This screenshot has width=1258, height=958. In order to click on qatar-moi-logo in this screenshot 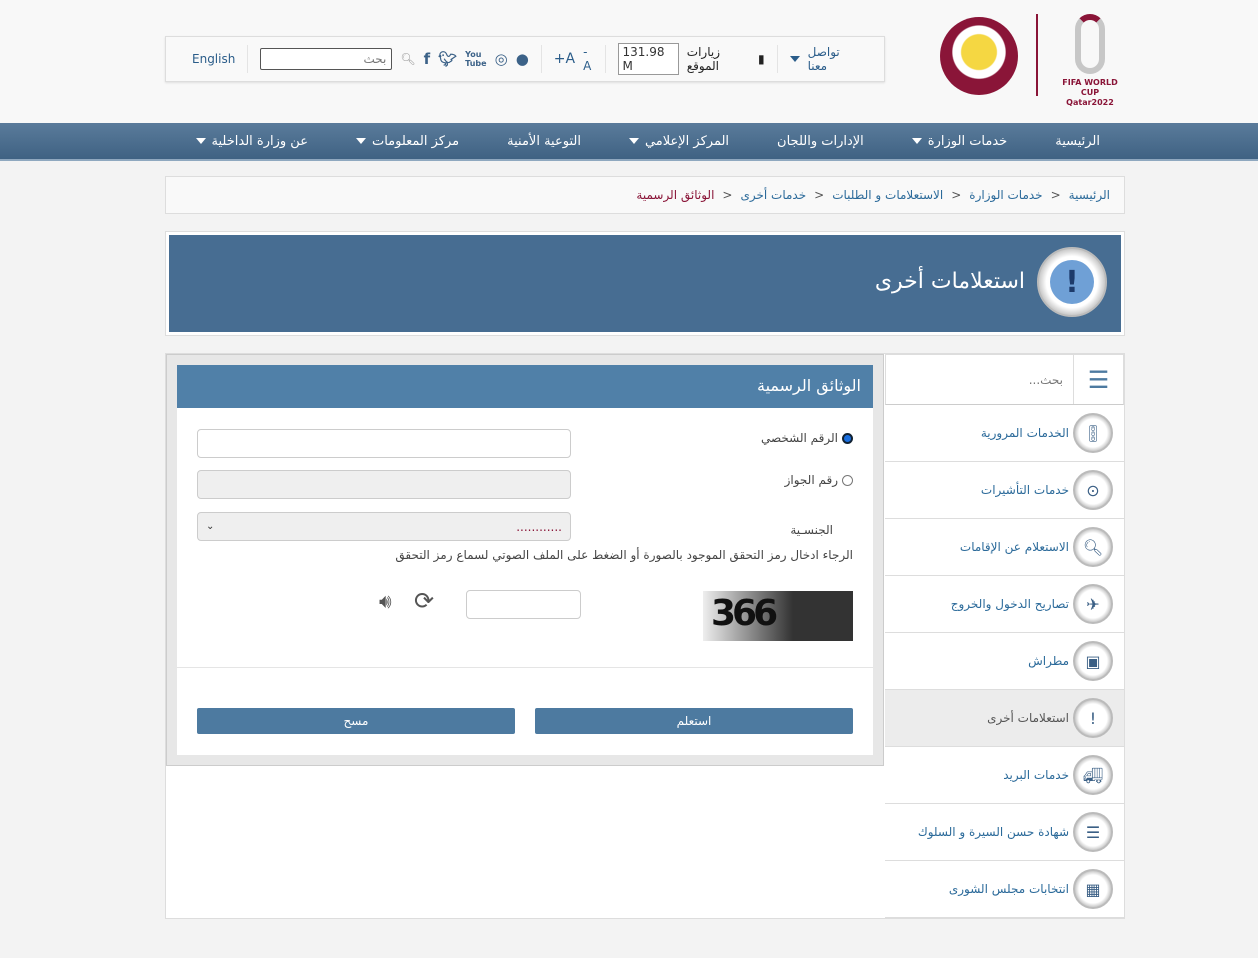, I will do `click(979, 56)`.